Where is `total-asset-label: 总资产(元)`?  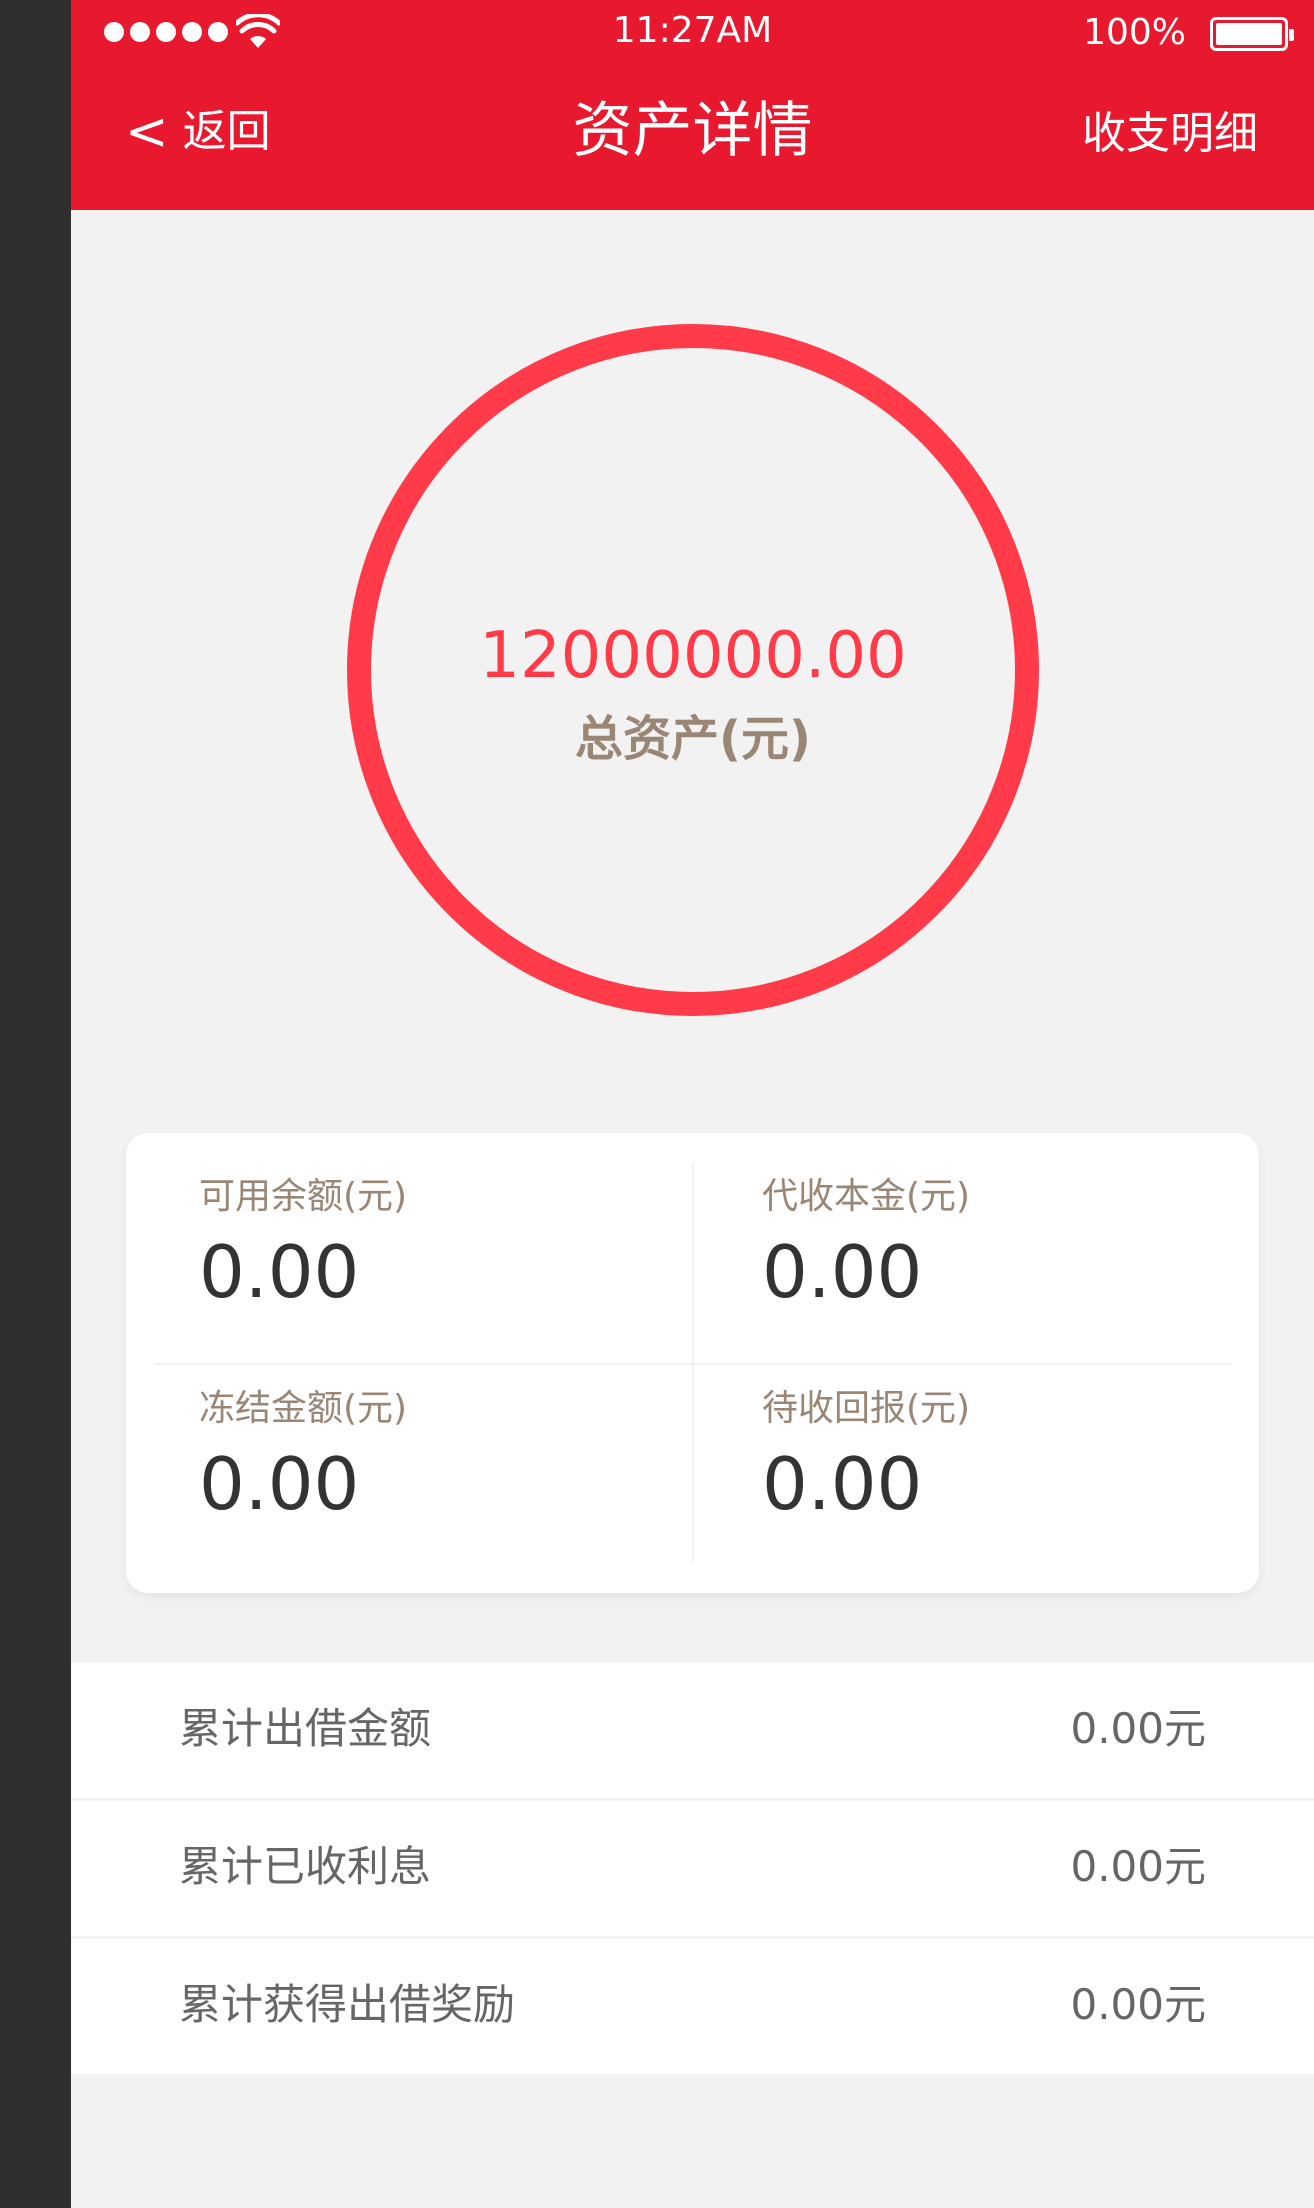 total-asset-label: 总资产(元) is located at coordinates (693, 739).